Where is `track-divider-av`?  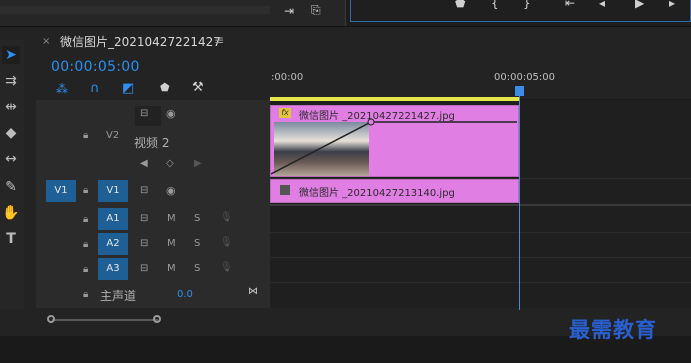
track-divider-av is located at coordinates (480, 205).